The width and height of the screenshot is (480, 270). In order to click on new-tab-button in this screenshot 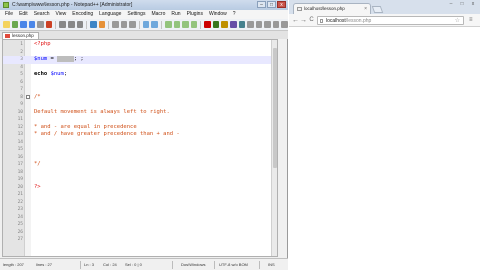, I will do `click(377, 9)`.